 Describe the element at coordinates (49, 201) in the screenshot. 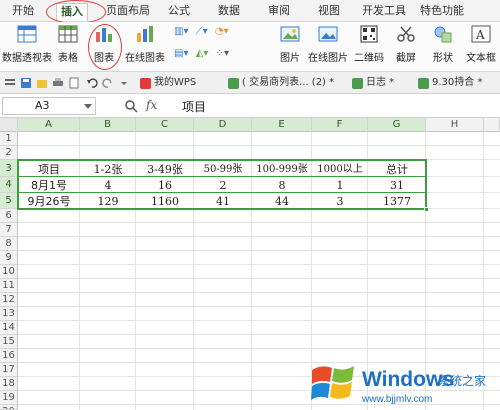

I see `cell-a5: 9月26号` at that location.